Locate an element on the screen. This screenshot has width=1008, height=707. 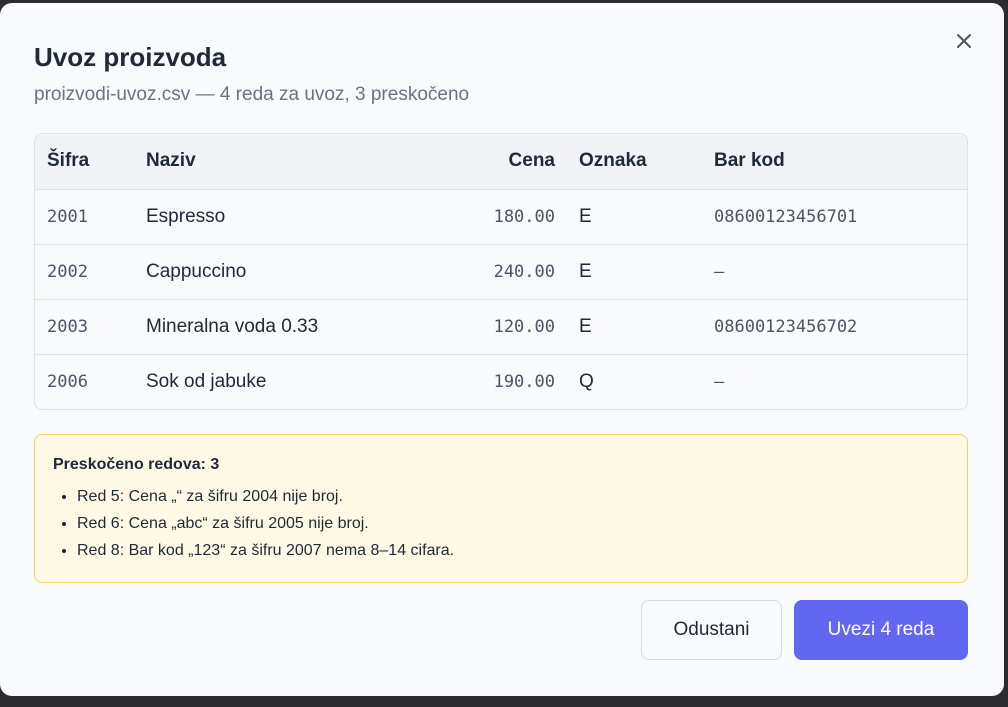
dialog-actions: Odustani Uvezi 4 reda is located at coordinates (804, 630).